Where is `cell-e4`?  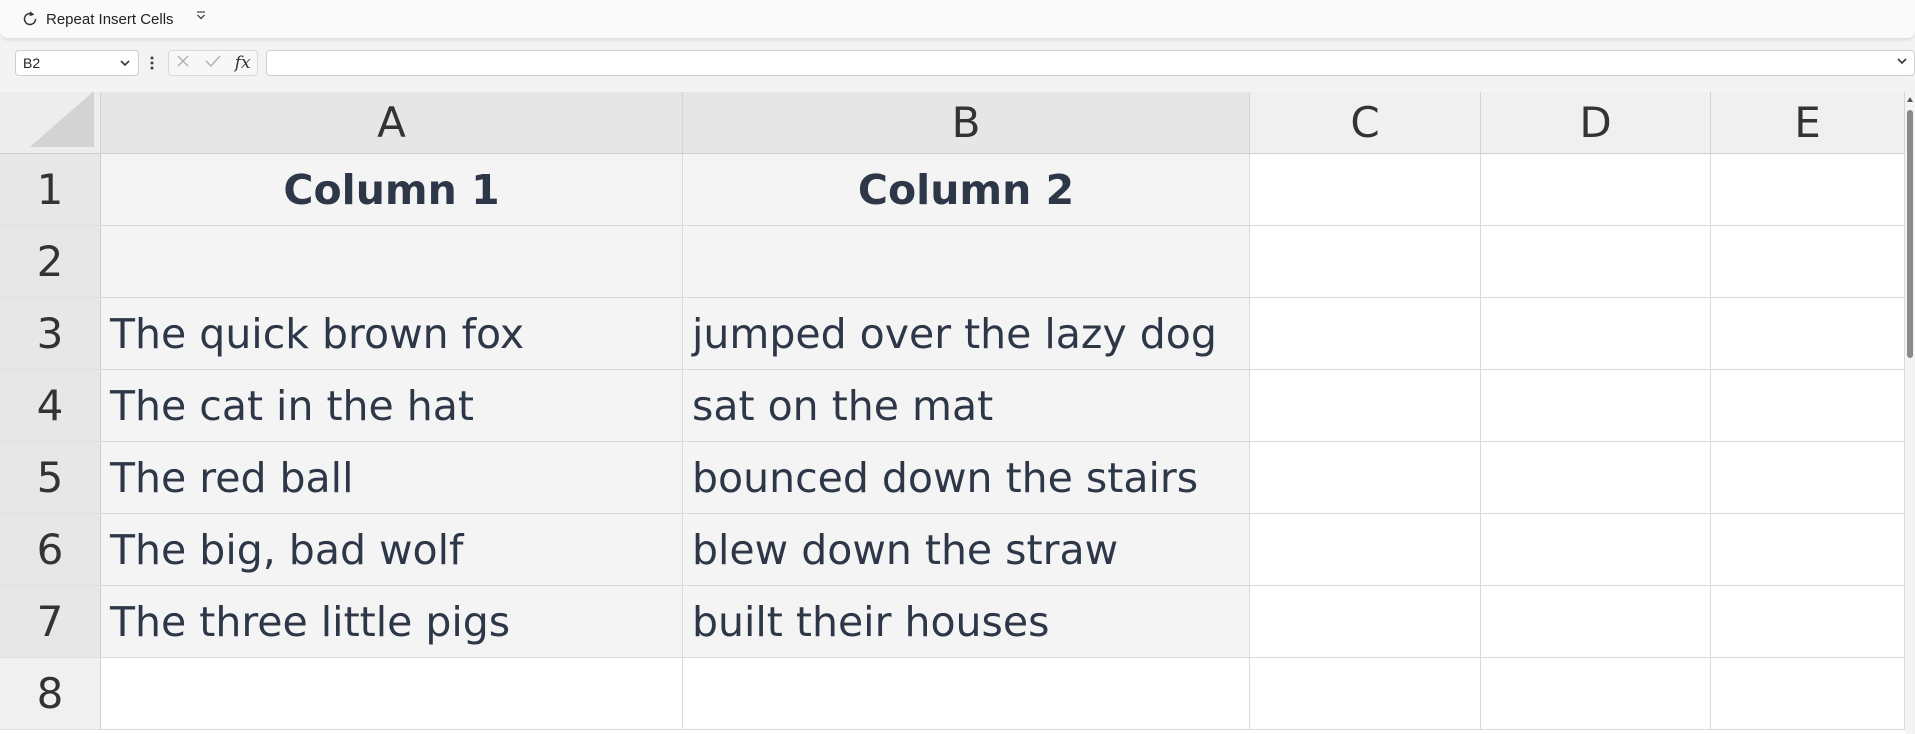
cell-e4 is located at coordinates (1808, 406).